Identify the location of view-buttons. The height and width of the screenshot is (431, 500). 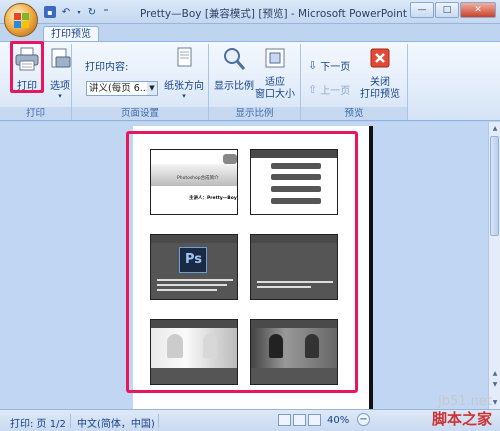
(299, 420).